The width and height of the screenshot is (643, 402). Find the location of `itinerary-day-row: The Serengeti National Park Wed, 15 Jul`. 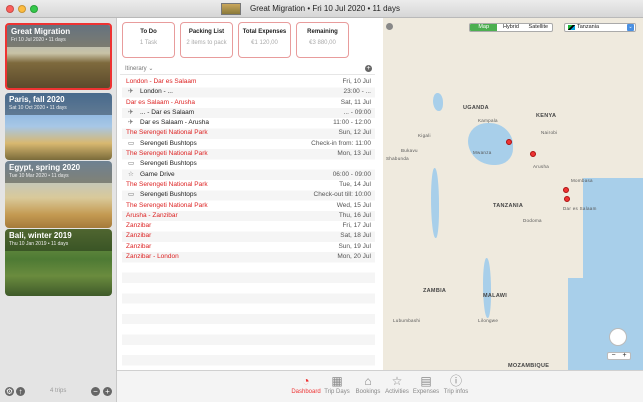

itinerary-day-row: The Serengeti National Park Wed, 15 Jul is located at coordinates (248, 206).